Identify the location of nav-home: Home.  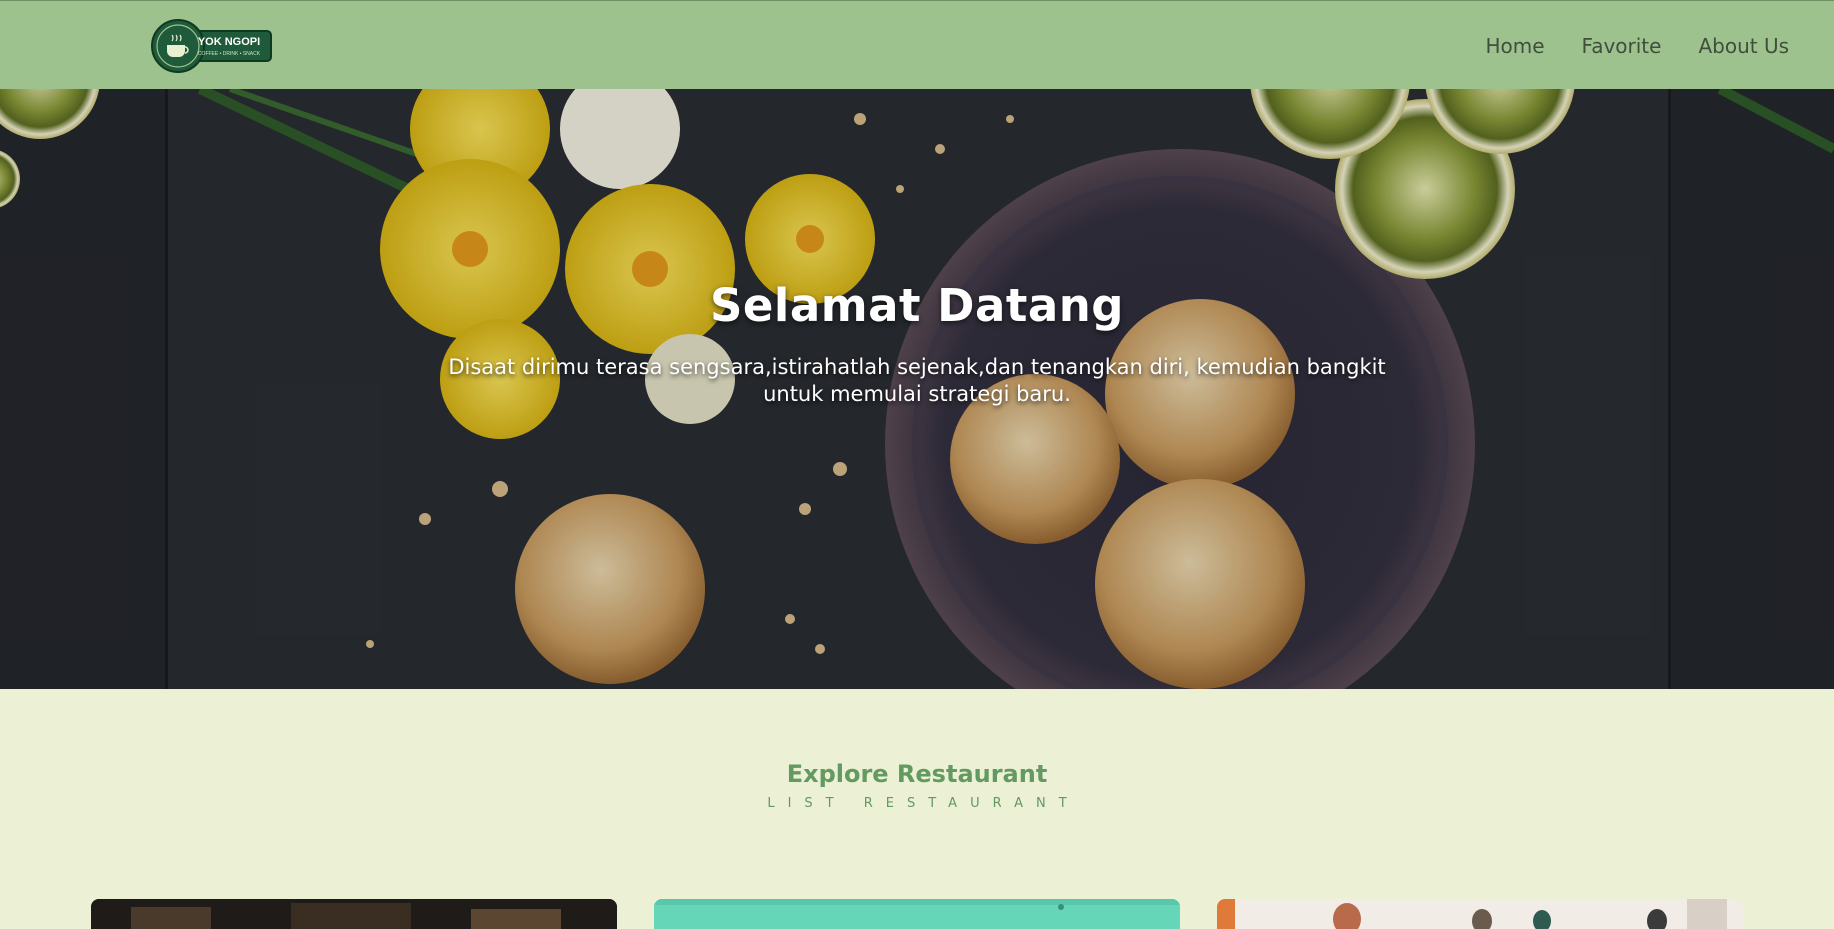
(1514, 46).